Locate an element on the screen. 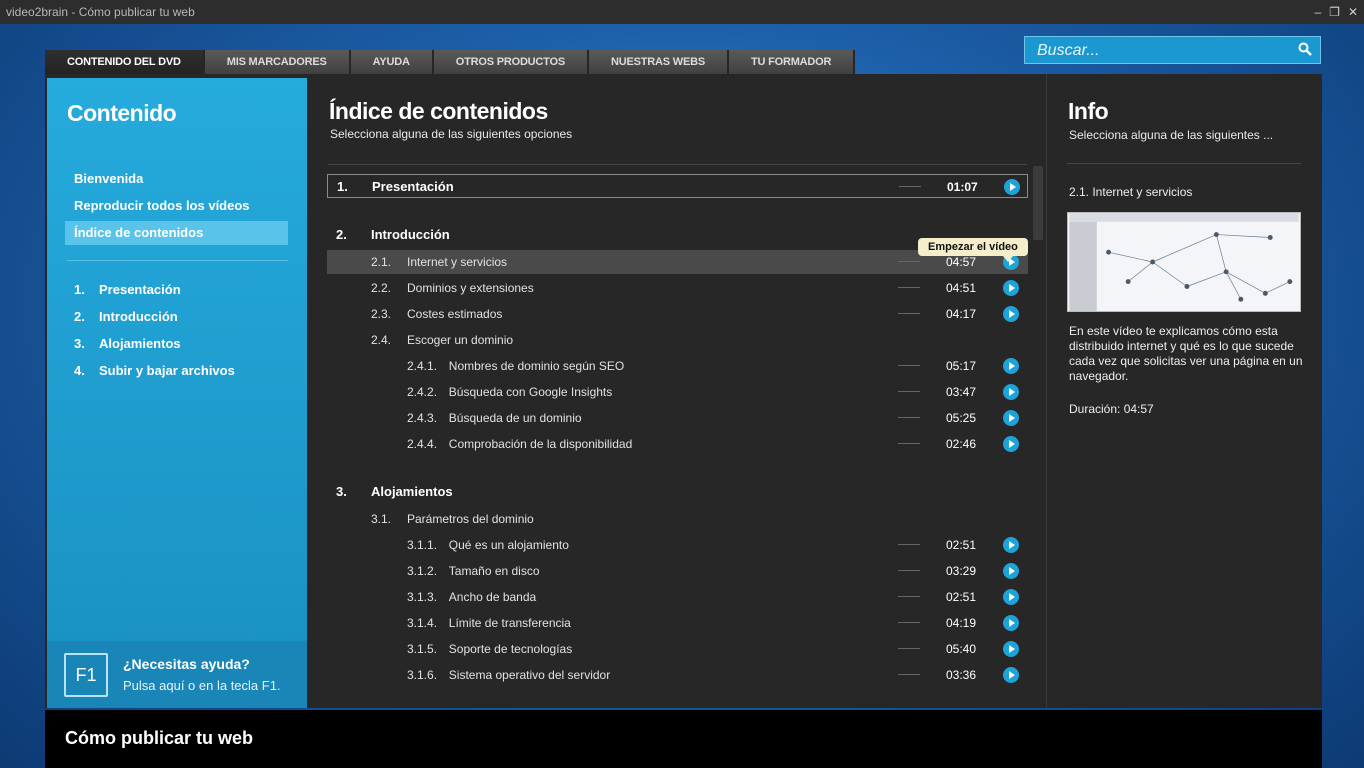 The image size is (1364, 768). toc-row: 2.3. Costes estimados 04:17 is located at coordinates (677, 314).